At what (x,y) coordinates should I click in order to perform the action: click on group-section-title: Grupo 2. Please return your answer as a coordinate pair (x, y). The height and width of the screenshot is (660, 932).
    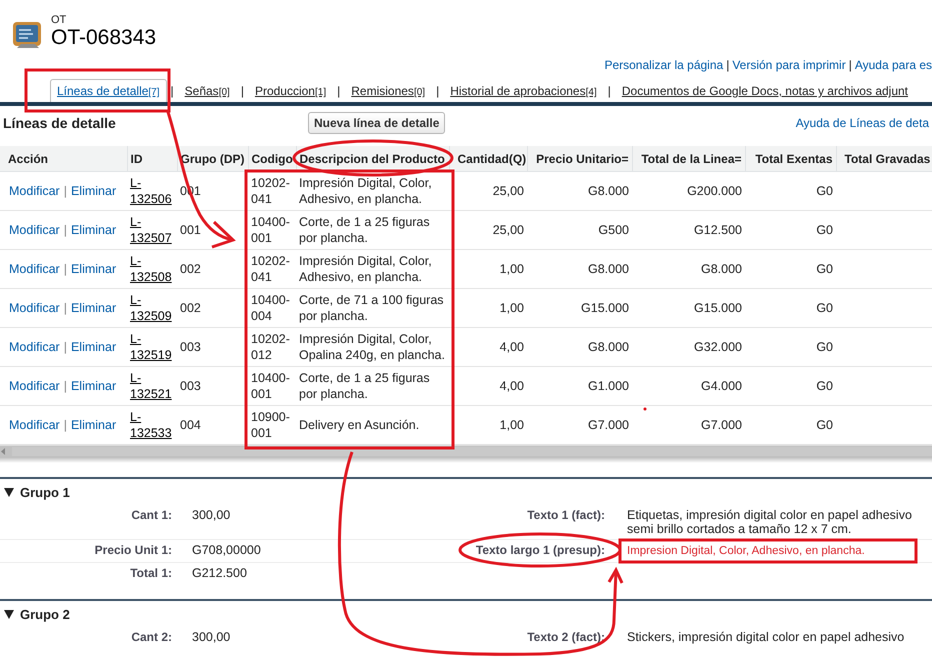
    Looking at the image, I should click on (45, 614).